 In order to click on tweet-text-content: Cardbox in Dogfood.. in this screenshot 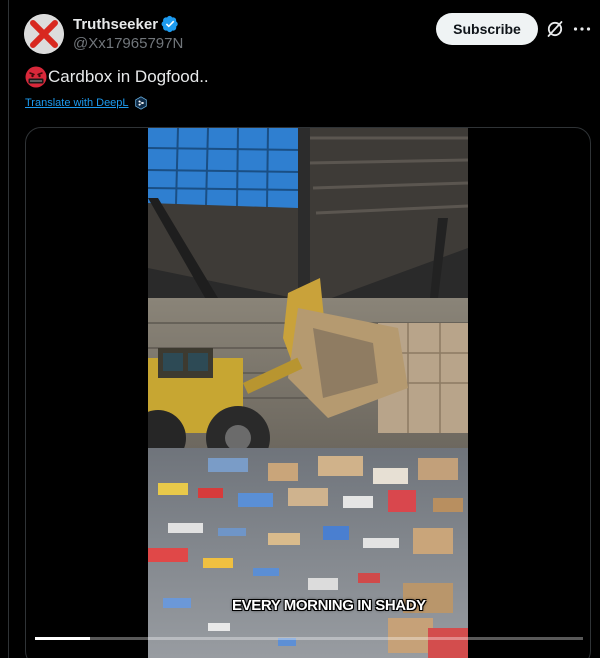, I will do `click(128, 76)`.